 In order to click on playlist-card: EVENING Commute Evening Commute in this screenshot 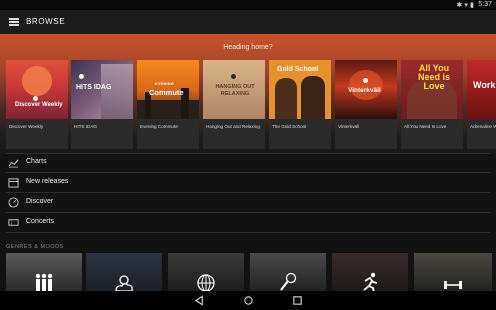, I will do `click(168, 104)`.